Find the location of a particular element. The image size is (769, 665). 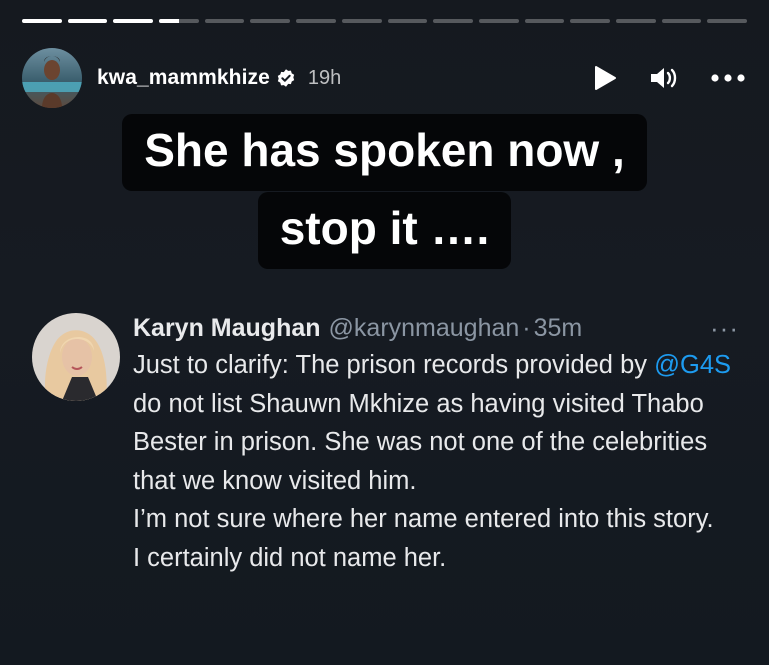

tweet-mention-link: @G4S is located at coordinates (692, 365).